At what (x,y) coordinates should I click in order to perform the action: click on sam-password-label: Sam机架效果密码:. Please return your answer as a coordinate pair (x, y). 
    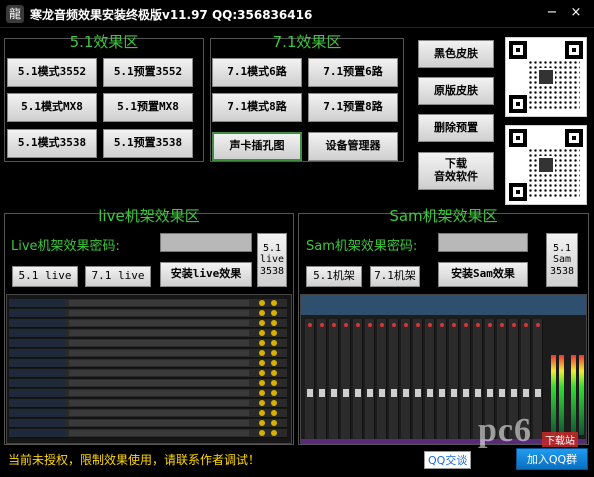
    Looking at the image, I should click on (362, 246).